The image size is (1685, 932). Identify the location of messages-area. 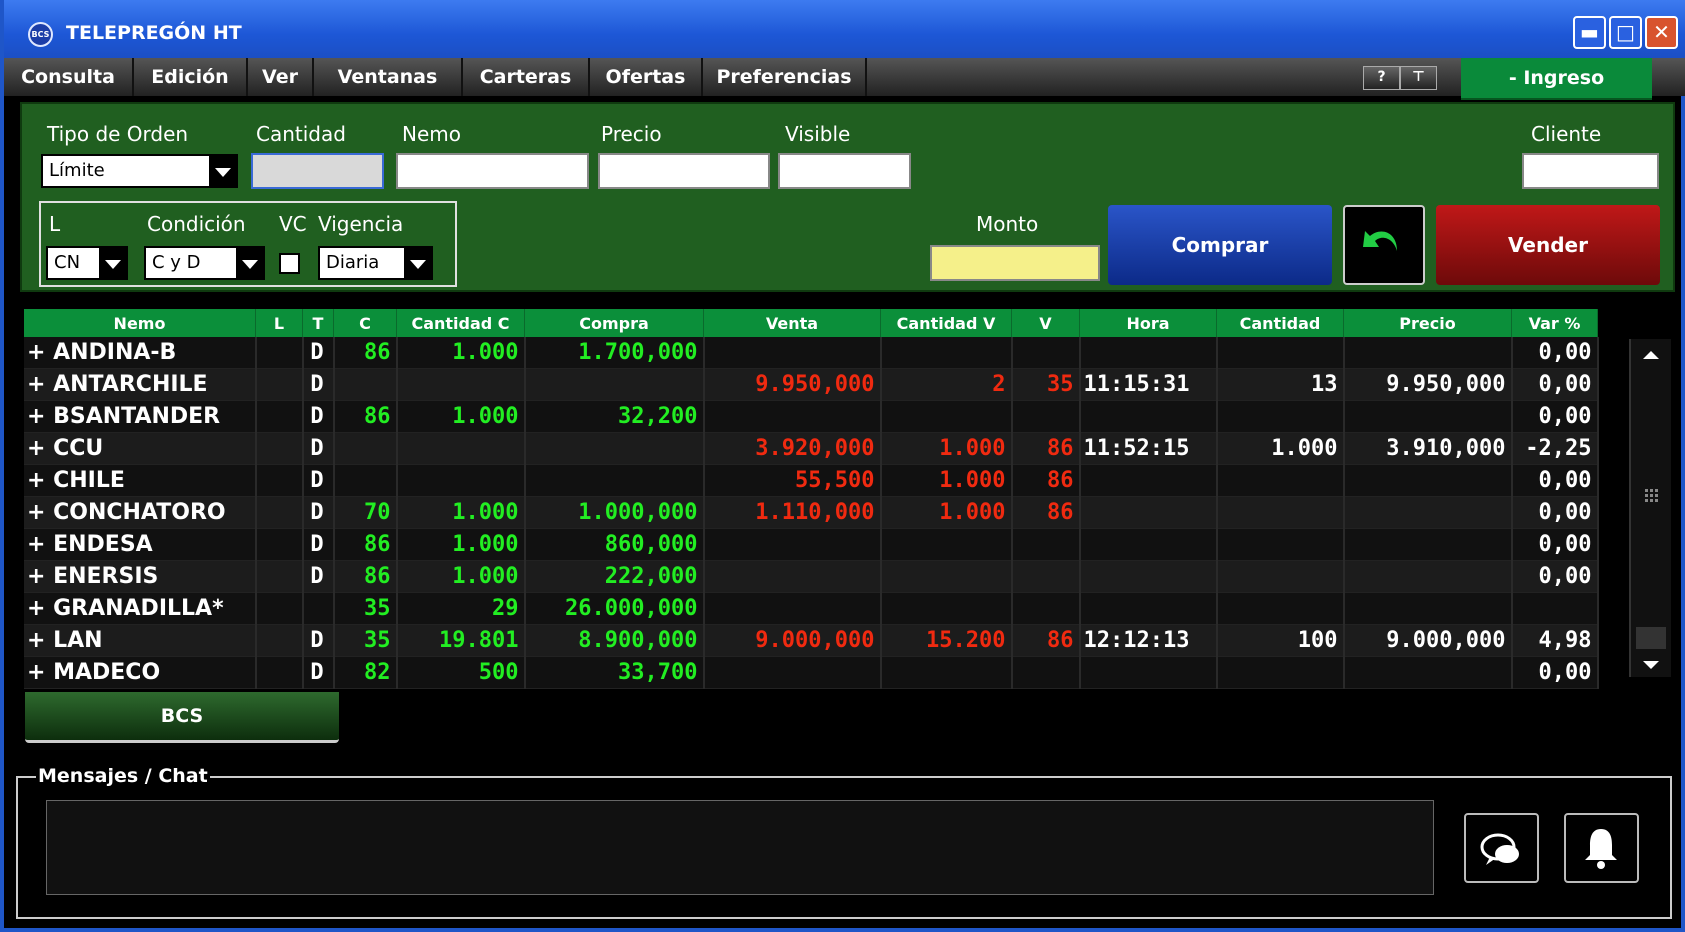
(740, 847).